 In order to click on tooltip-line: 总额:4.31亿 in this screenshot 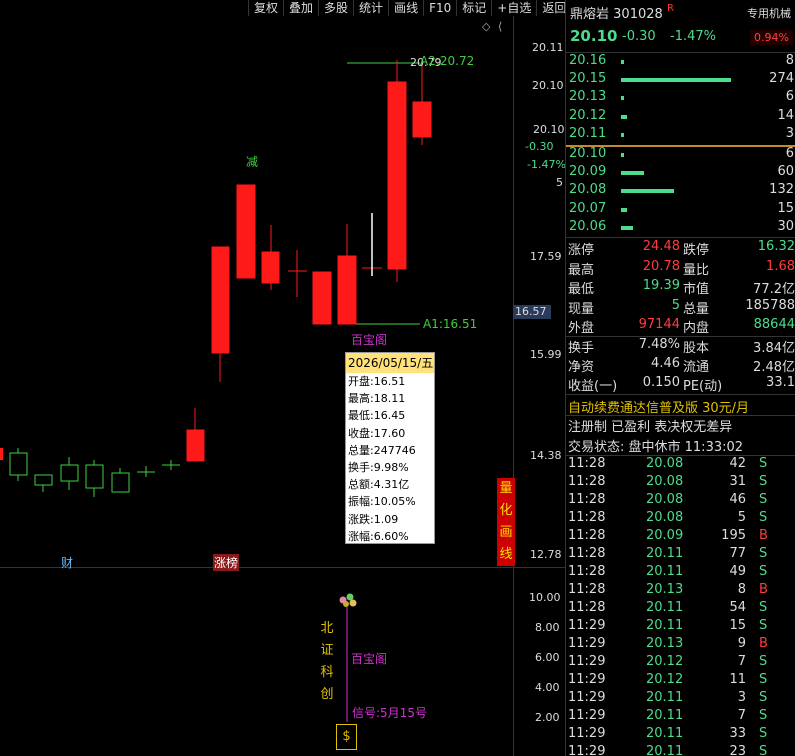, I will do `click(379, 485)`.